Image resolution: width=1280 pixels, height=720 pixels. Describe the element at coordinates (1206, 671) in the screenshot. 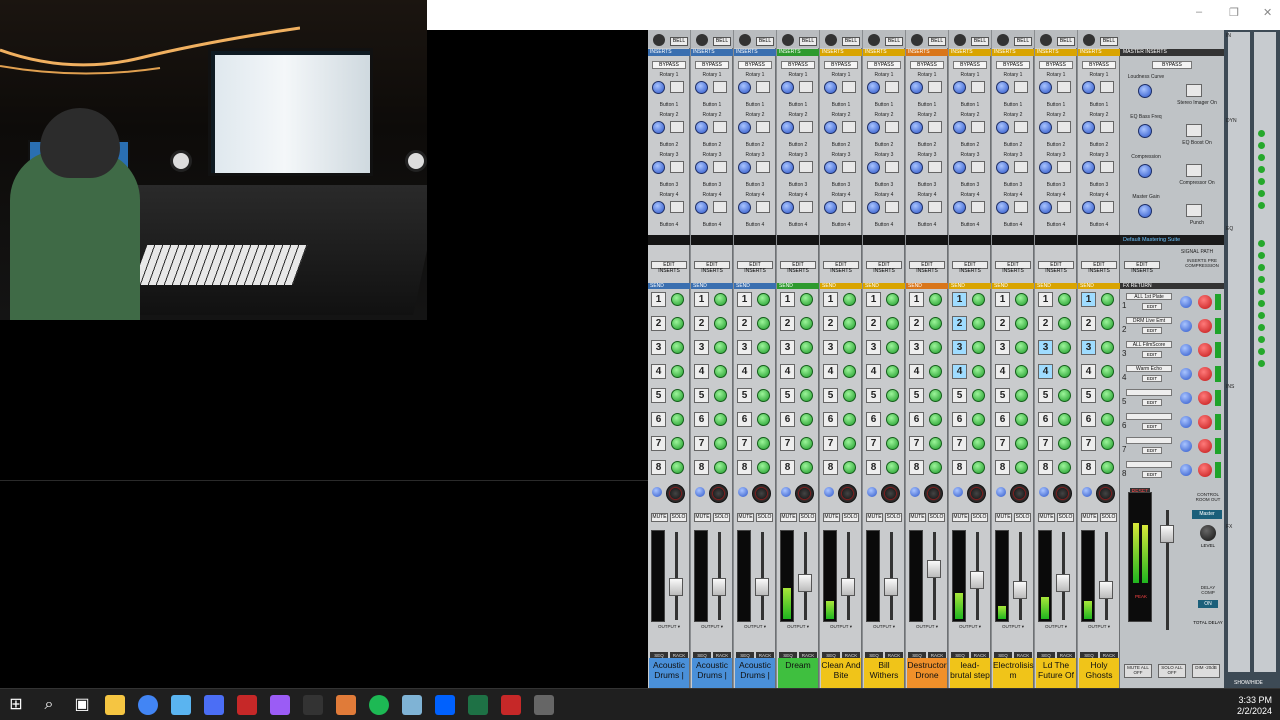

I see `dim-button: DIM -20dB` at that location.